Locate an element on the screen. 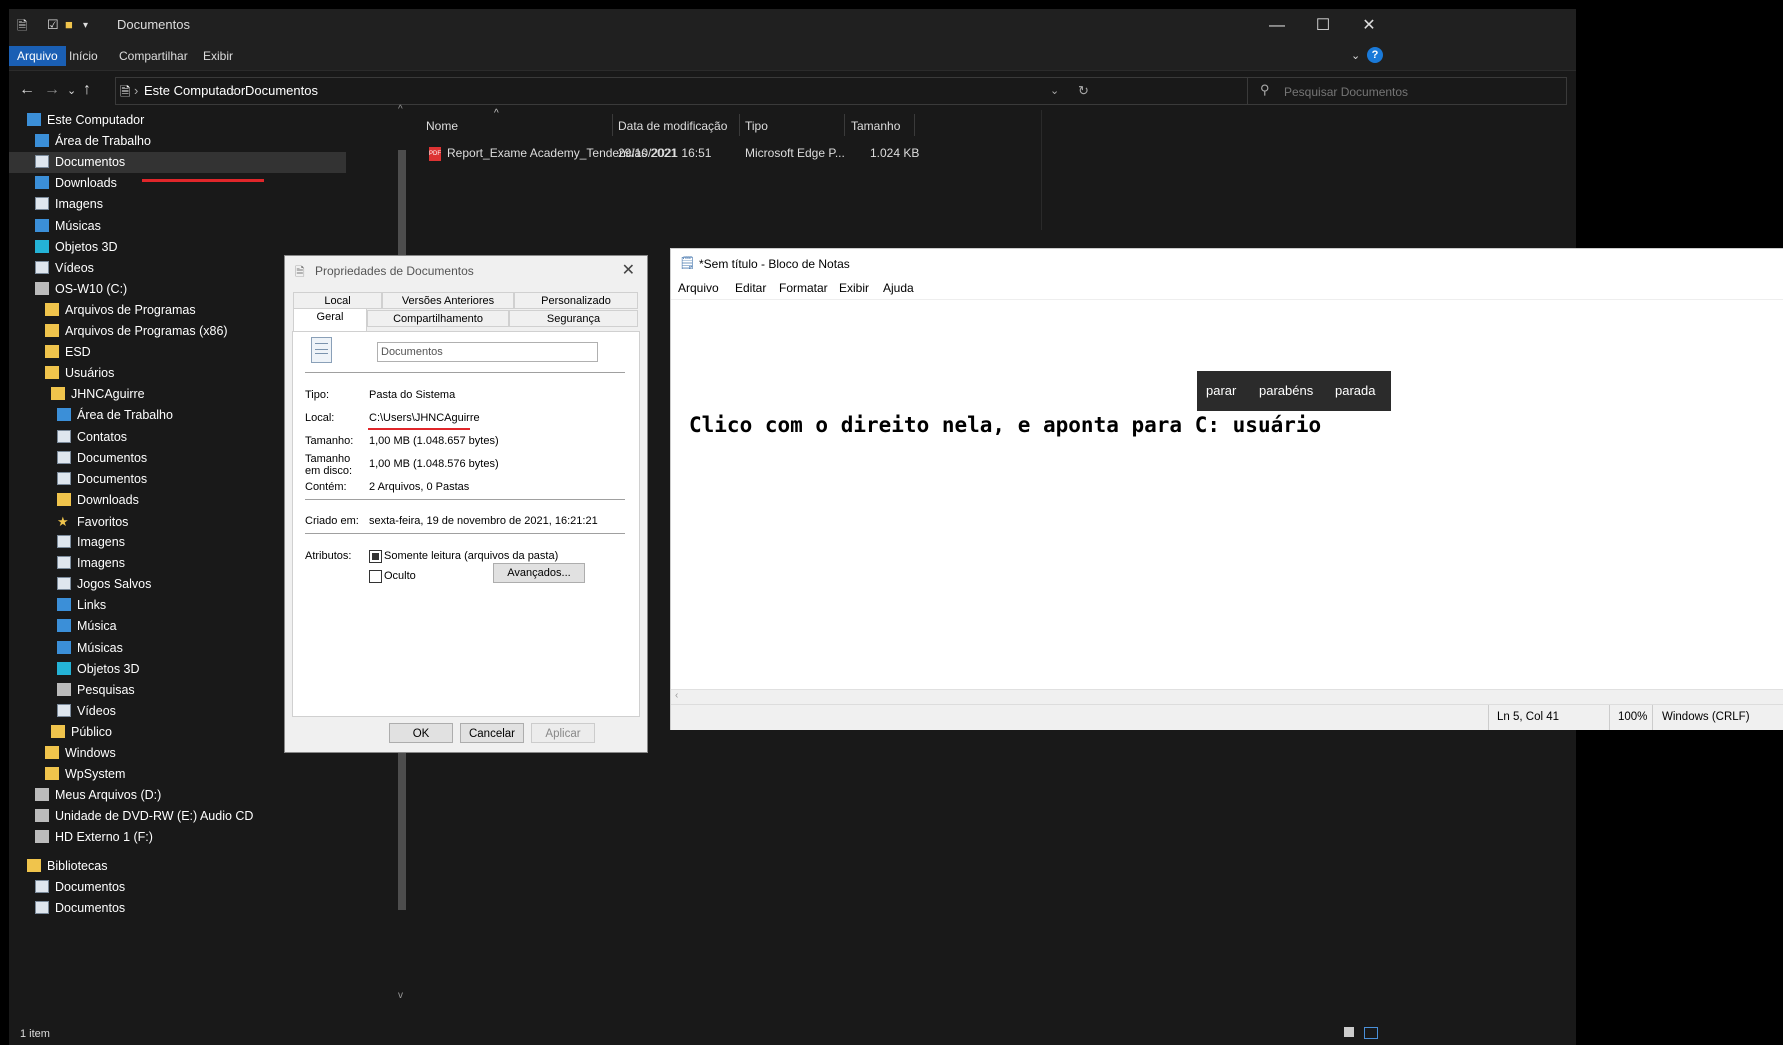 The image size is (1783, 1045). tab-versoes-anteriores: Versões Anteriores is located at coordinates (448, 300).